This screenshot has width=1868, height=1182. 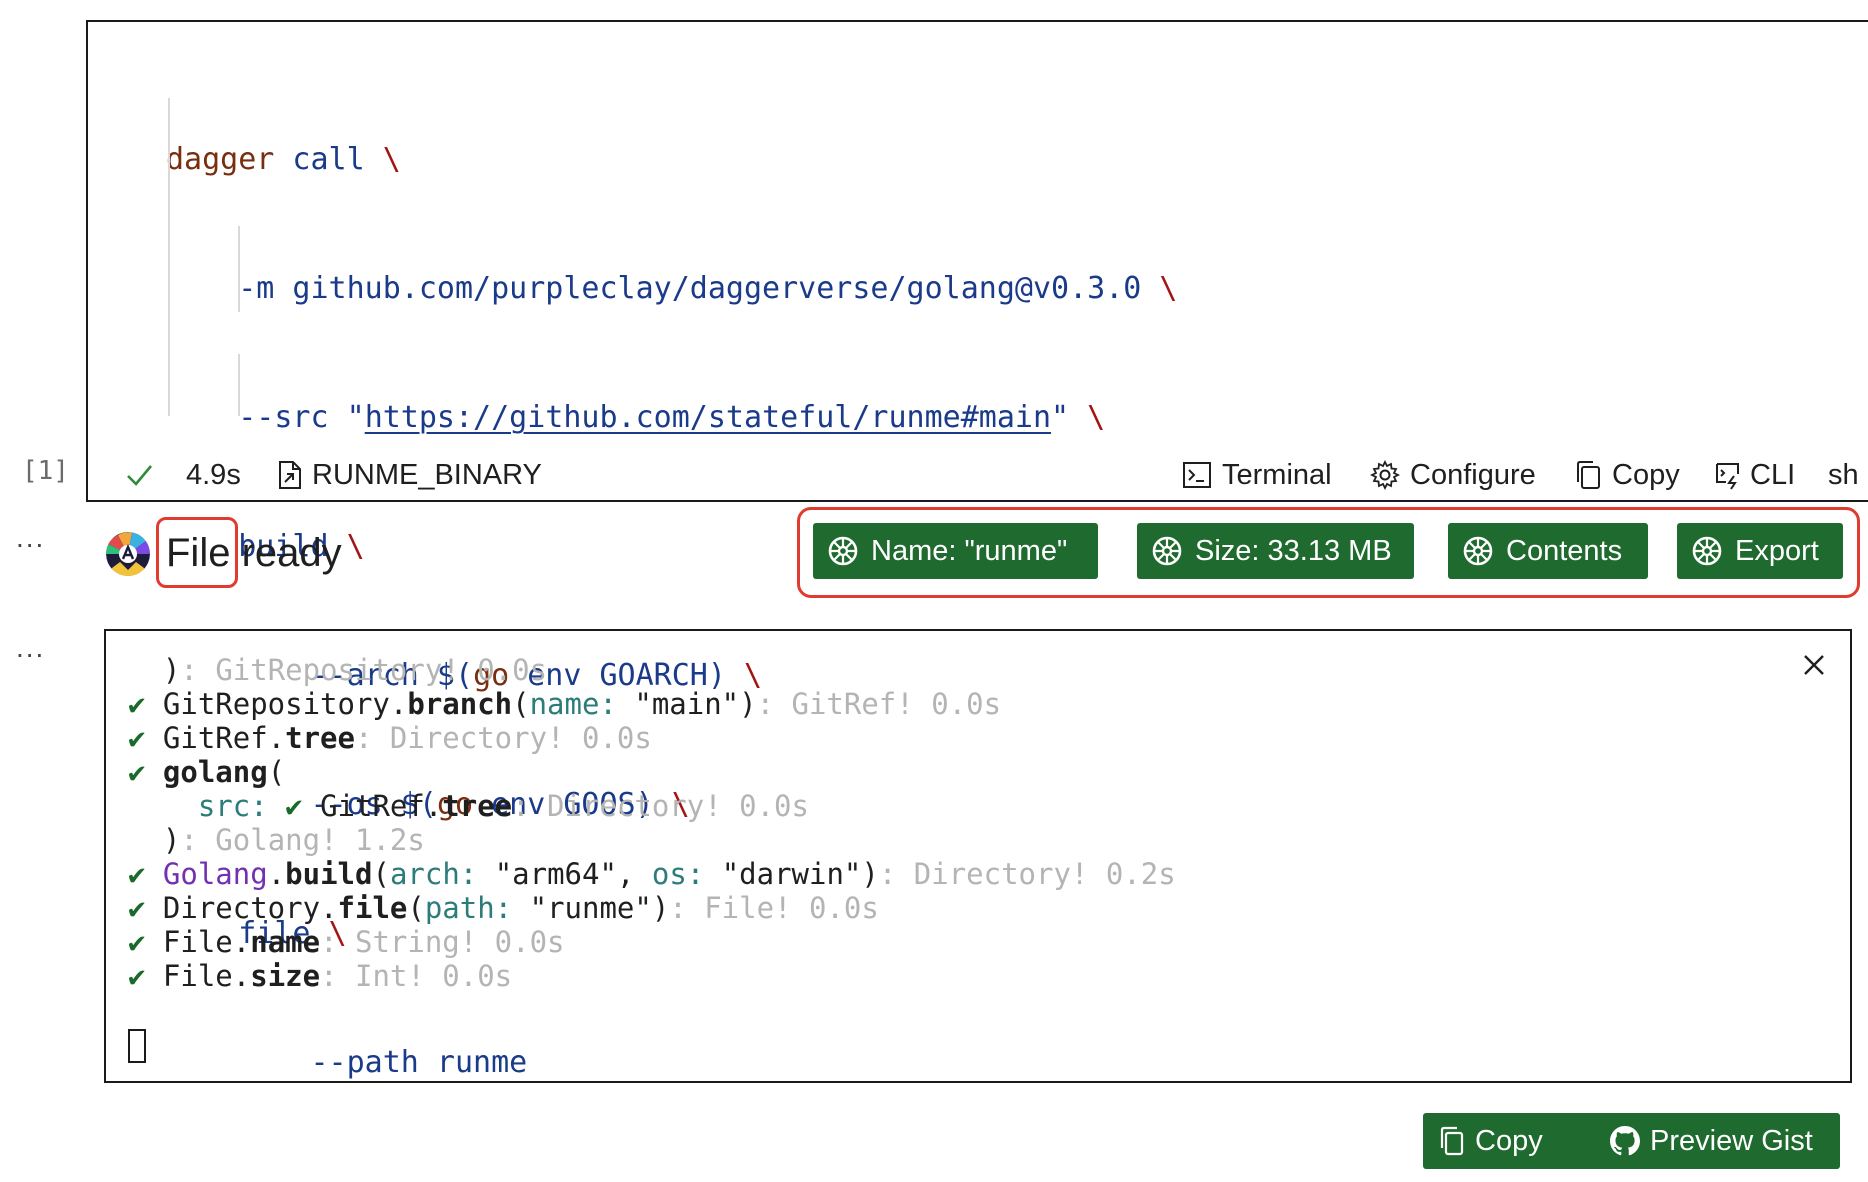 What do you see at coordinates (460, 704) in the screenshot?
I see `terminal-segment: branch` at bounding box center [460, 704].